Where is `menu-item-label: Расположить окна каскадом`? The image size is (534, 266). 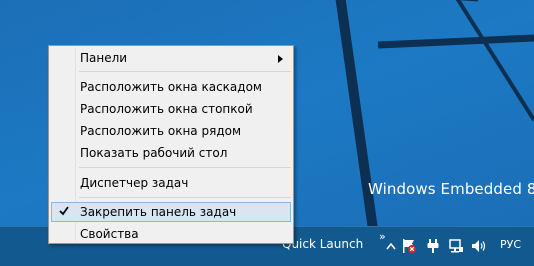 menu-item-label: Расположить окна каскадом is located at coordinates (171, 87).